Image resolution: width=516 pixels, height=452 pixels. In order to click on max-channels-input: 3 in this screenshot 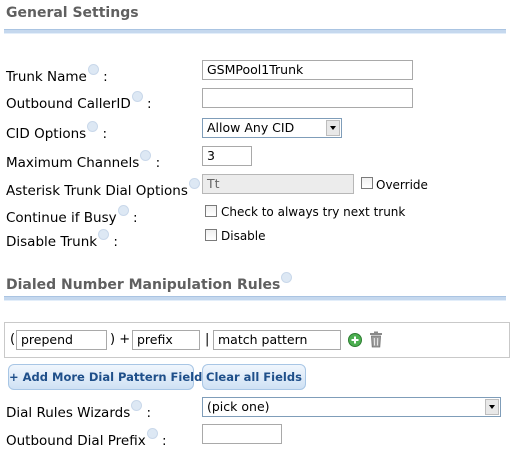, I will do `click(227, 156)`.